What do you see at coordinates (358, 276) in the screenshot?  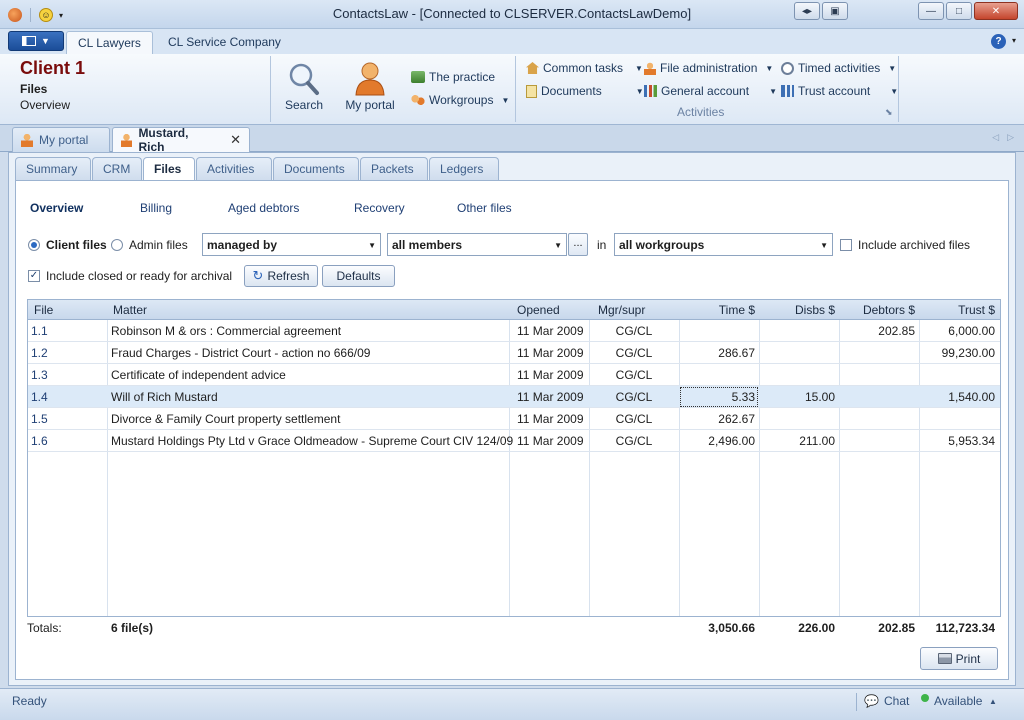 I see `defaults-button: Defaults` at bounding box center [358, 276].